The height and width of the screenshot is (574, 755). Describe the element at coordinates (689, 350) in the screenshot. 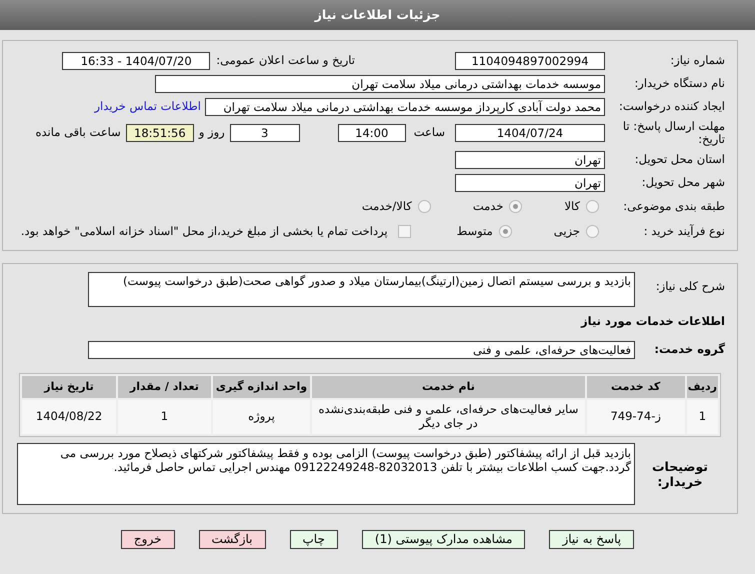

I see `field-label: گروه خدمت:` at that location.